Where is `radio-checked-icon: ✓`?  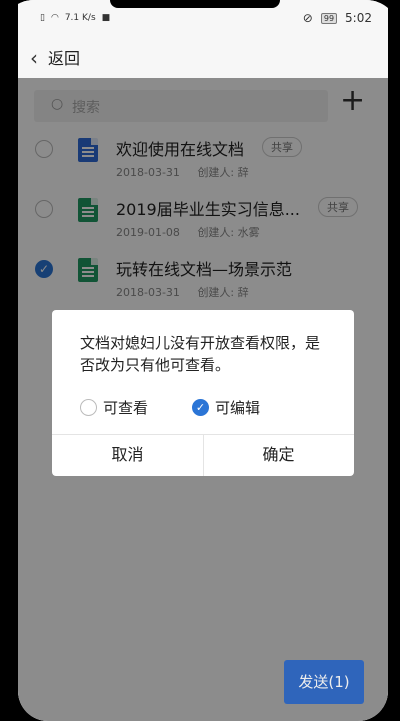 radio-checked-icon: ✓ is located at coordinates (200, 407).